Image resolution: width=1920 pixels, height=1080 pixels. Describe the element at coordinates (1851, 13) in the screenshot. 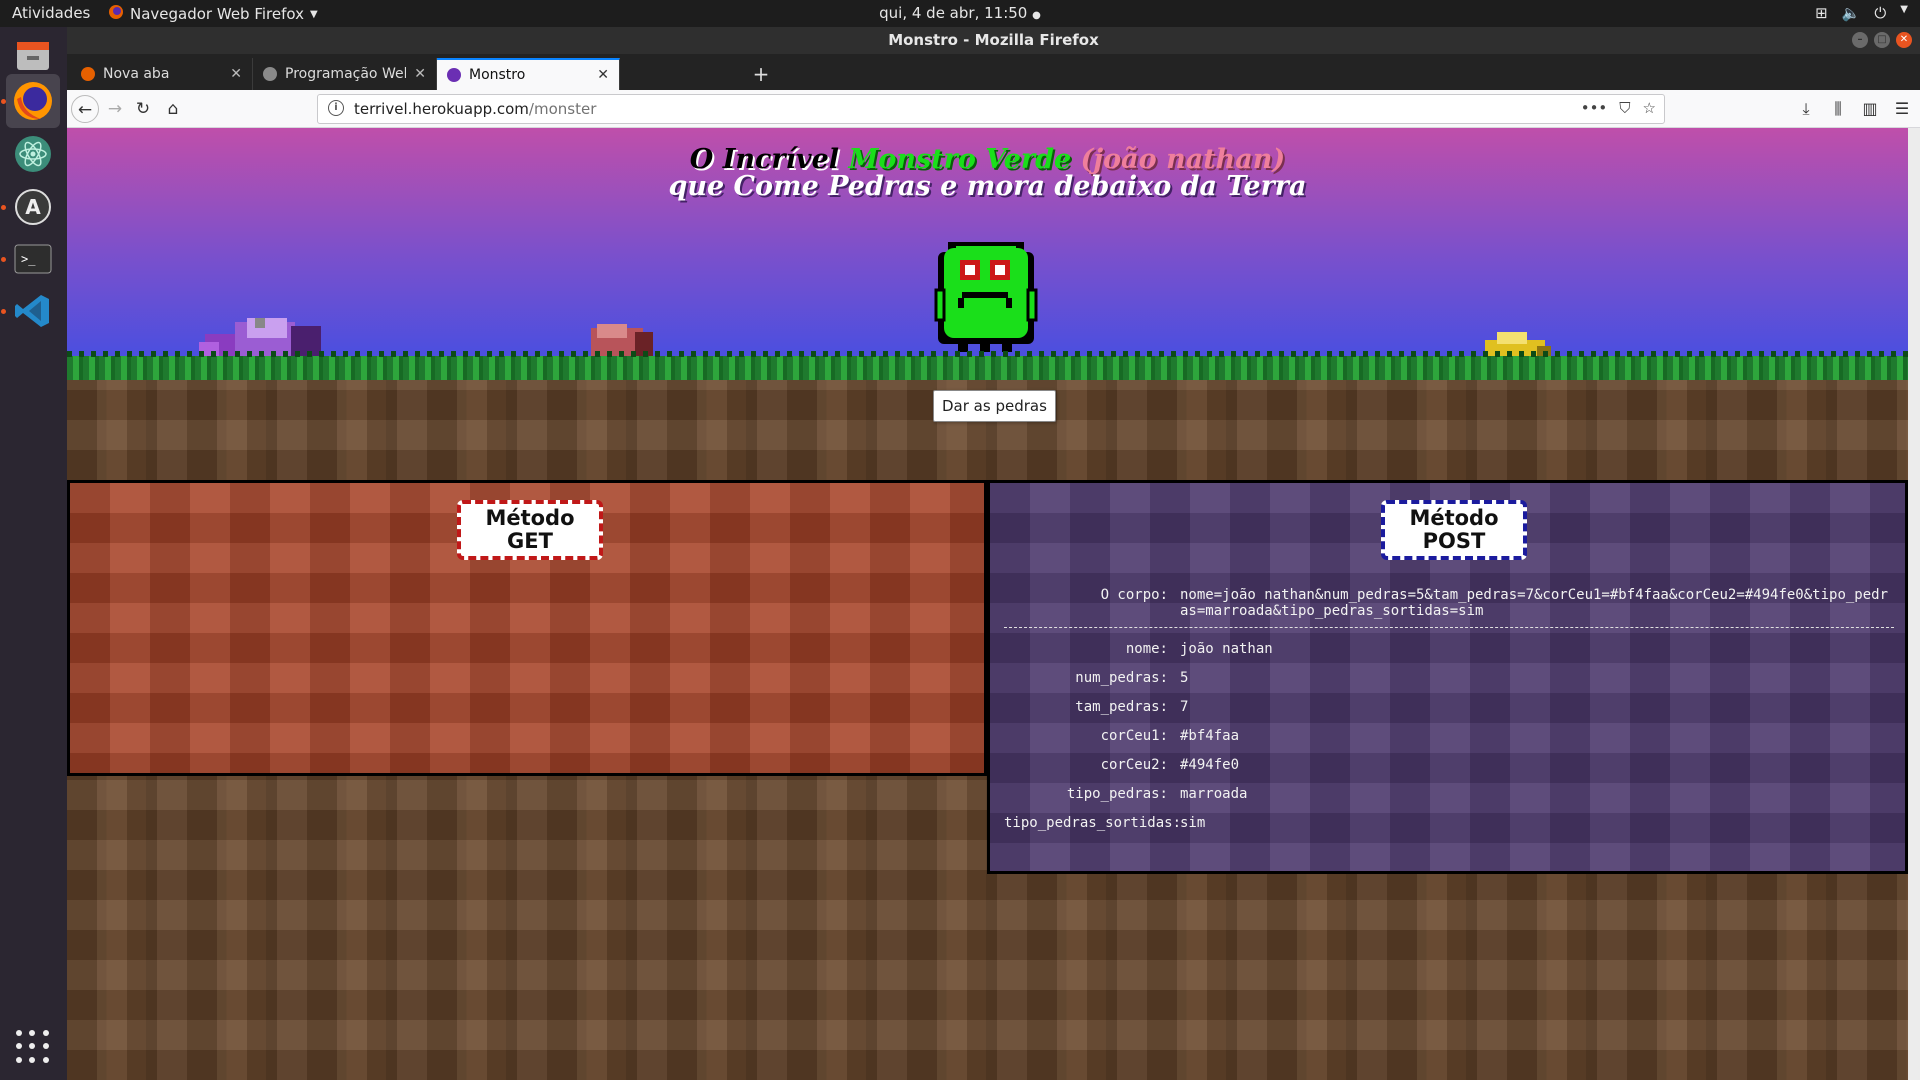

I see `volume-icon: 🔈` at that location.